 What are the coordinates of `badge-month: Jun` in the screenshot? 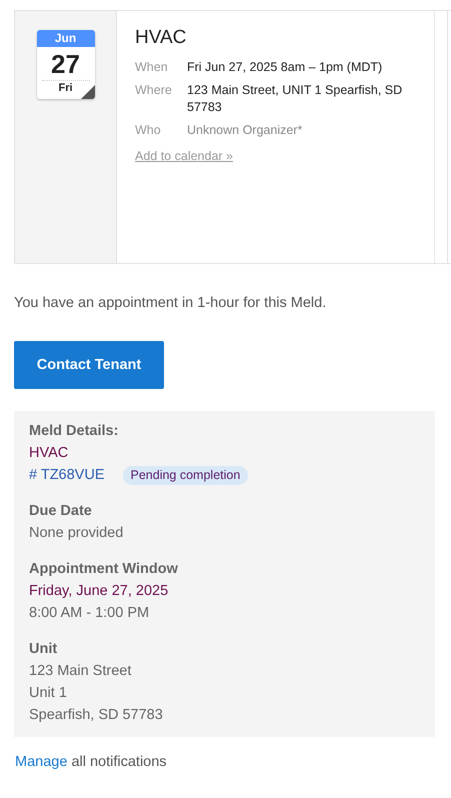 It's located at (65, 38).